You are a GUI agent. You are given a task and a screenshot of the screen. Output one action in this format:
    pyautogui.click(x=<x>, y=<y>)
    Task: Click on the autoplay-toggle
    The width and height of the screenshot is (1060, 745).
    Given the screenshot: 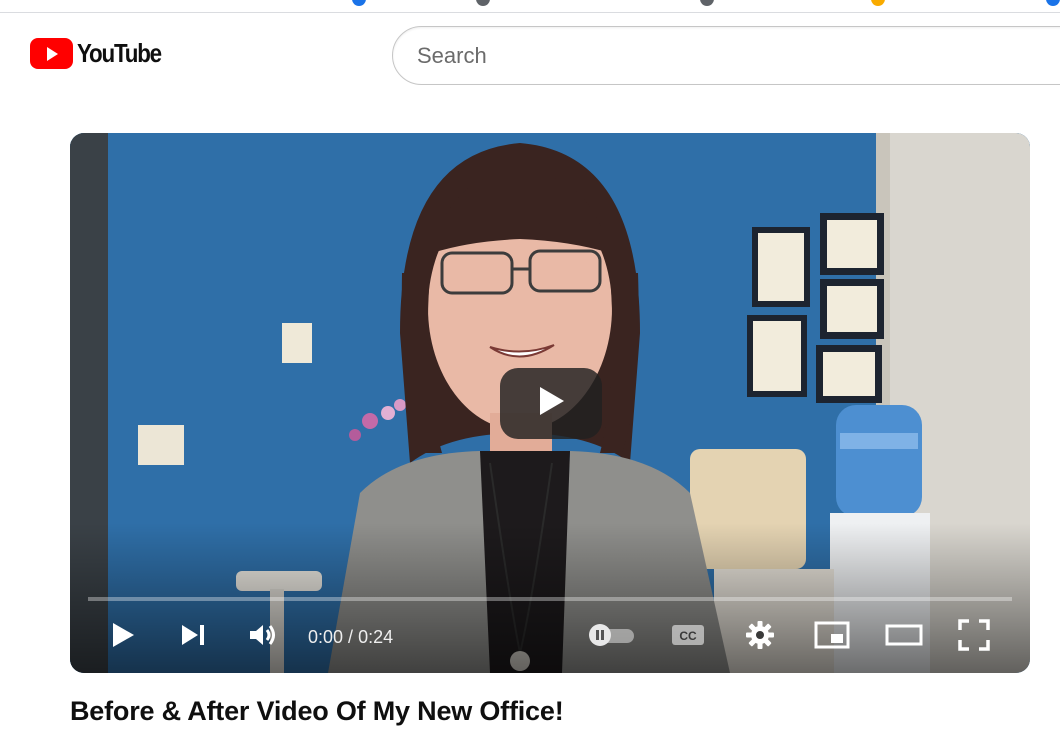 What is the action you would take?
    pyautogui.click(x=611, y=637)
    